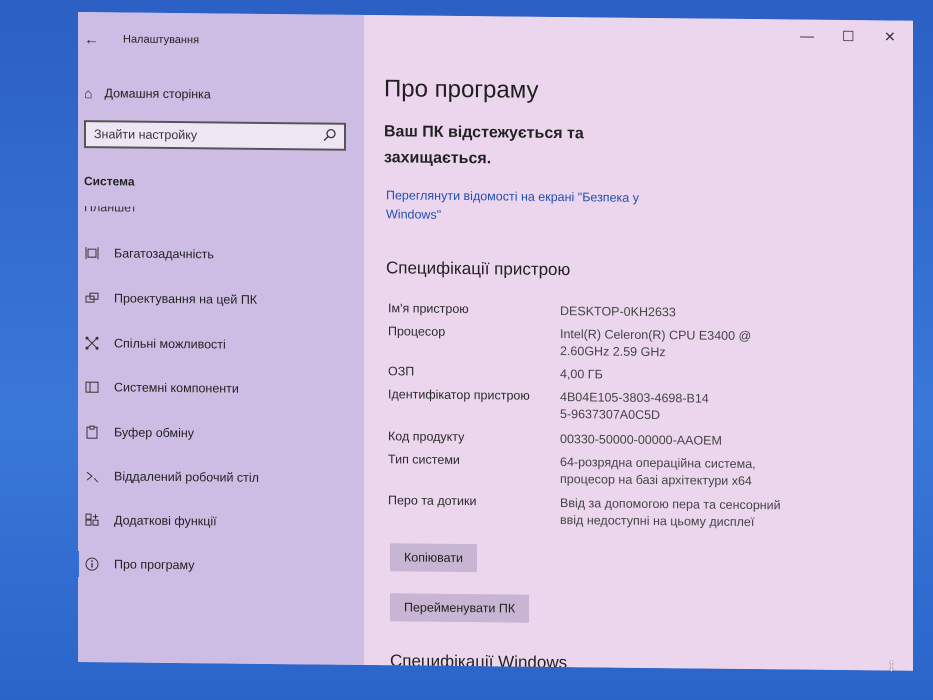 The height and width of the screenshot is (700, 933). I want to click on sidebar-item-home: ⌂ Домашня сторінка, so click(147, 93).